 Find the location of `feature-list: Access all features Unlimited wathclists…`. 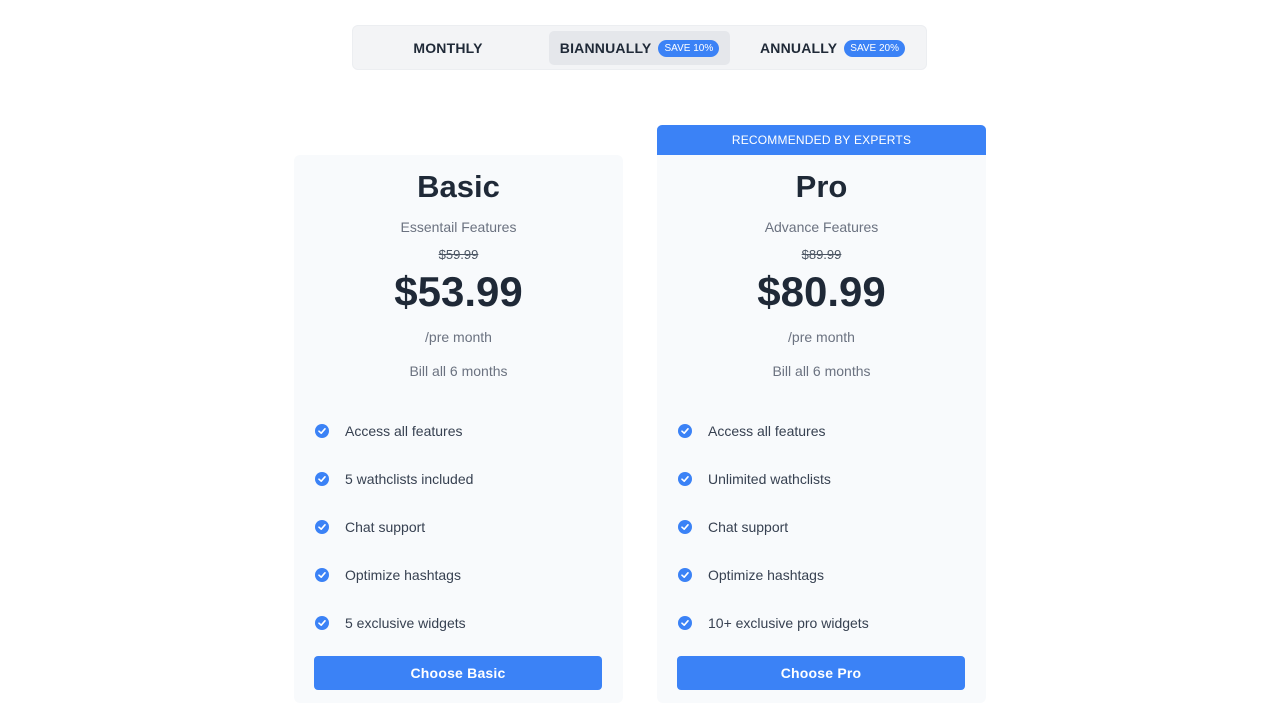

feature-list: Access all features Unlimited wathclists… is located at coordinates (773, 527).